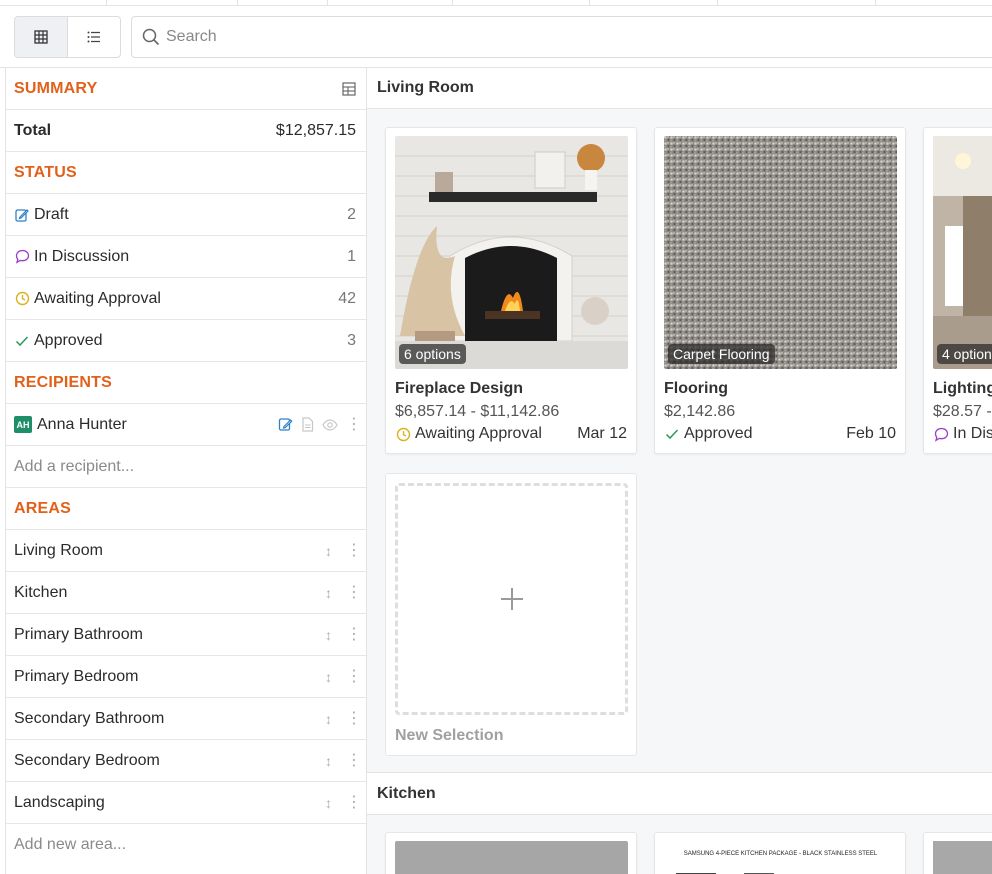  What do you see at coordinates (351, 214) in the screenshot?
I see `status-count: 2` at bounding box center [351, 214].